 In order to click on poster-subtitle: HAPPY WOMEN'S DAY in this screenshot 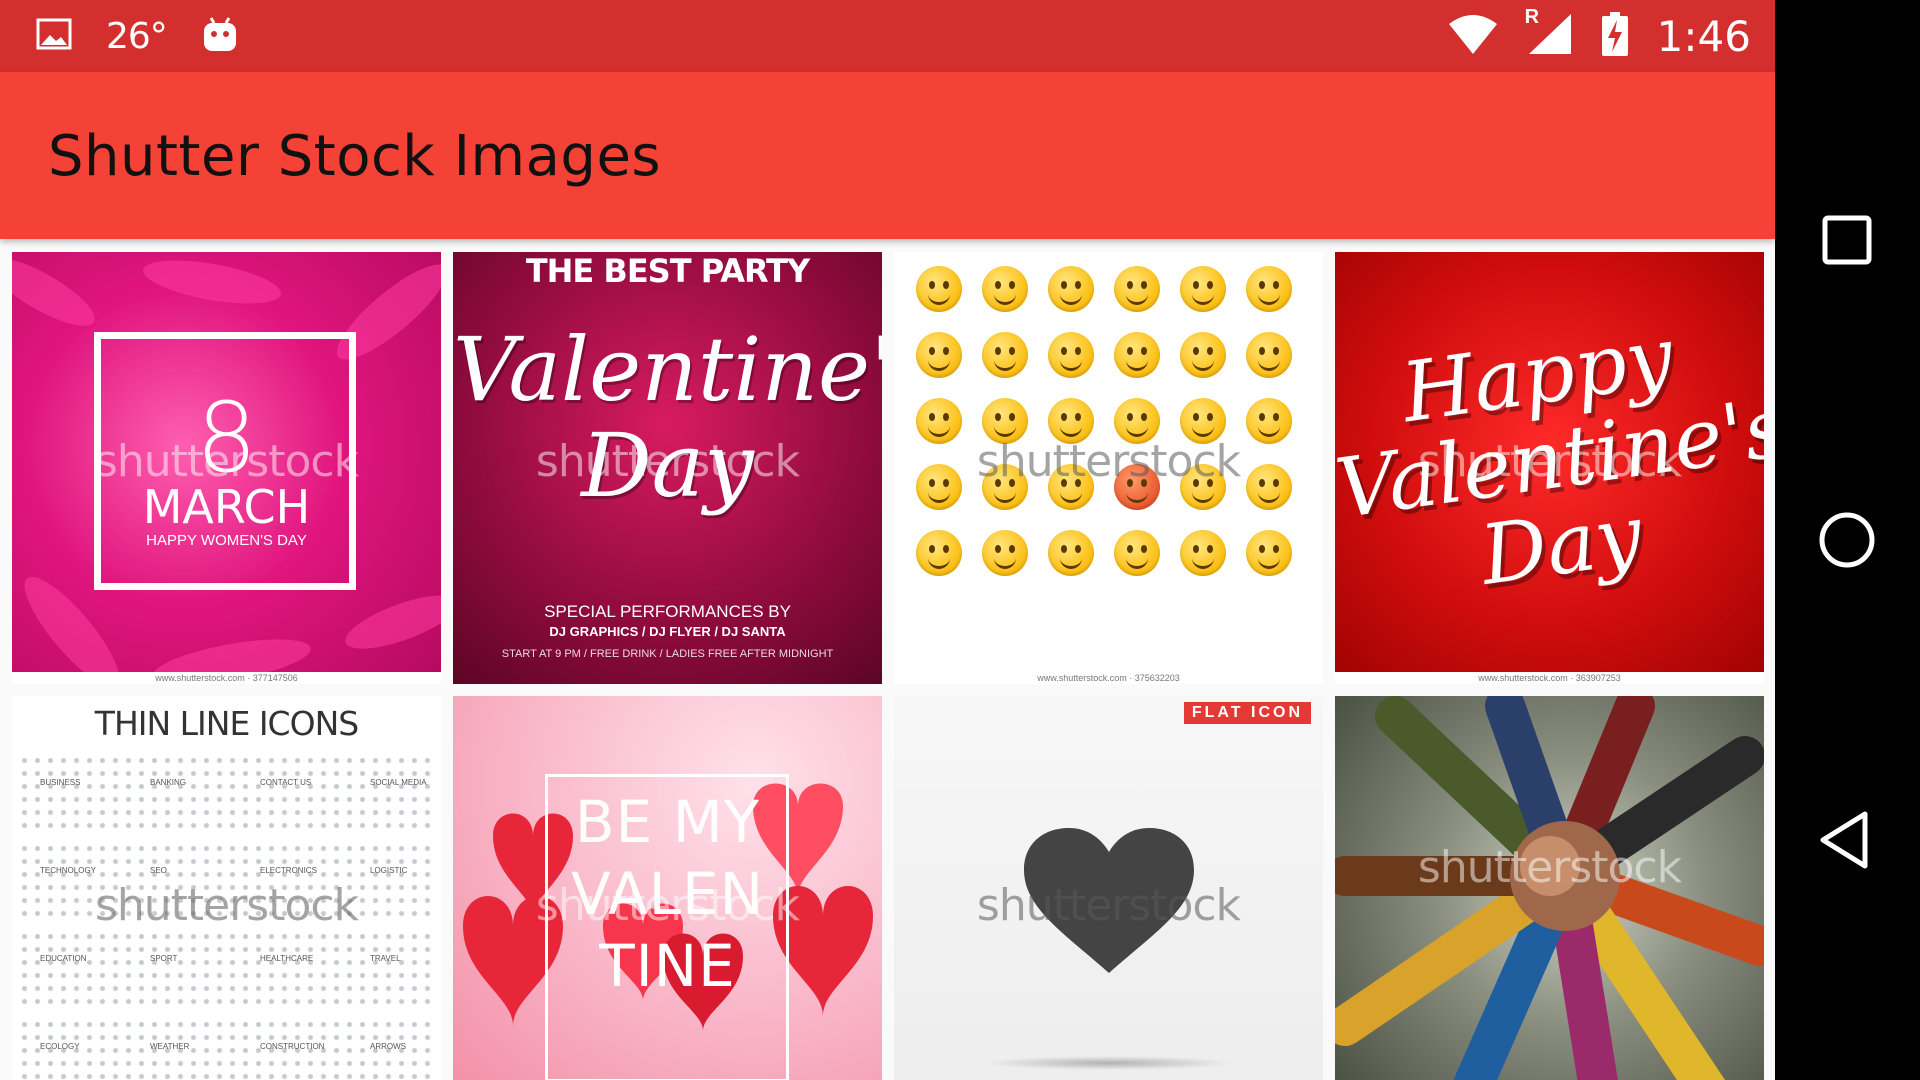, I will do `click(226, 540)`.